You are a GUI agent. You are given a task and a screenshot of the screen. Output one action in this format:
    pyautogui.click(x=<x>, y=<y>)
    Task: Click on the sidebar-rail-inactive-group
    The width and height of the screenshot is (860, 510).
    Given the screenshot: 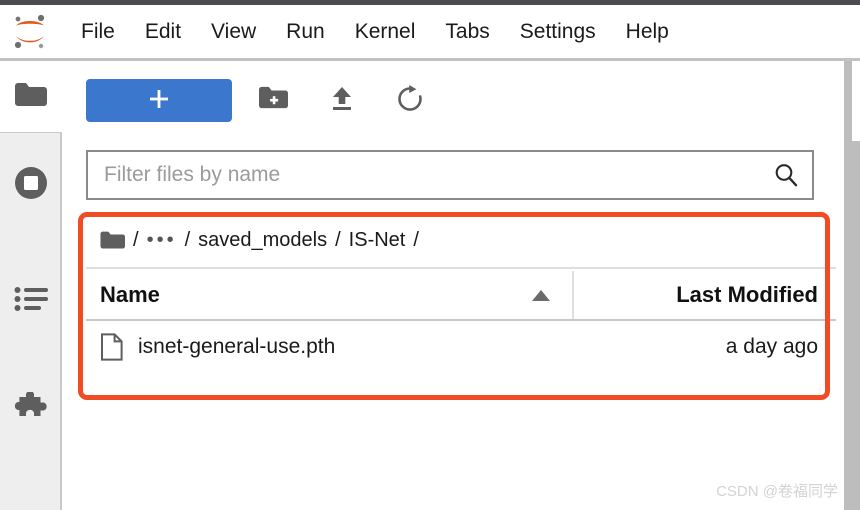 What is the action you would take?
    pyautogui.click(x=31, y=321)
    